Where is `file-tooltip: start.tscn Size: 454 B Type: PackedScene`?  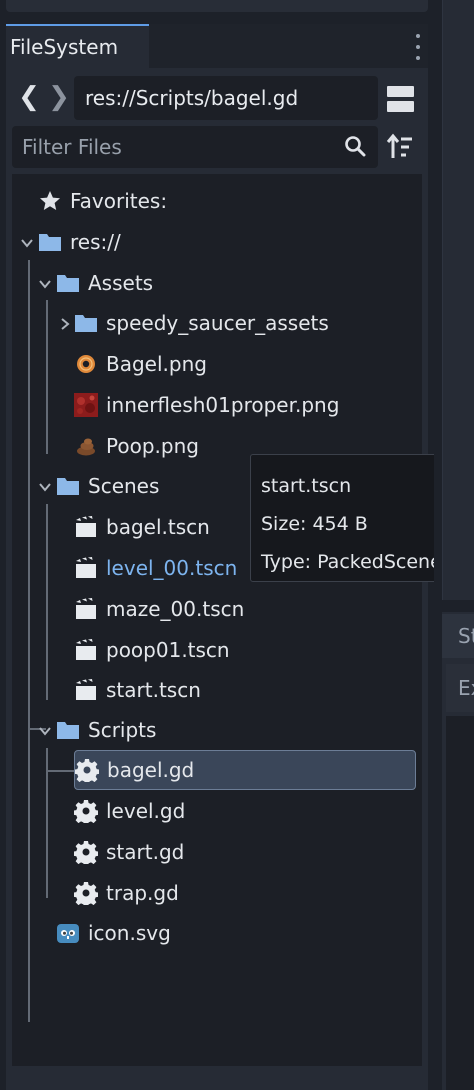 file-tooltip: start.tscn Size: 454 B Type: PackedScene is located at coordinates (357, 518).